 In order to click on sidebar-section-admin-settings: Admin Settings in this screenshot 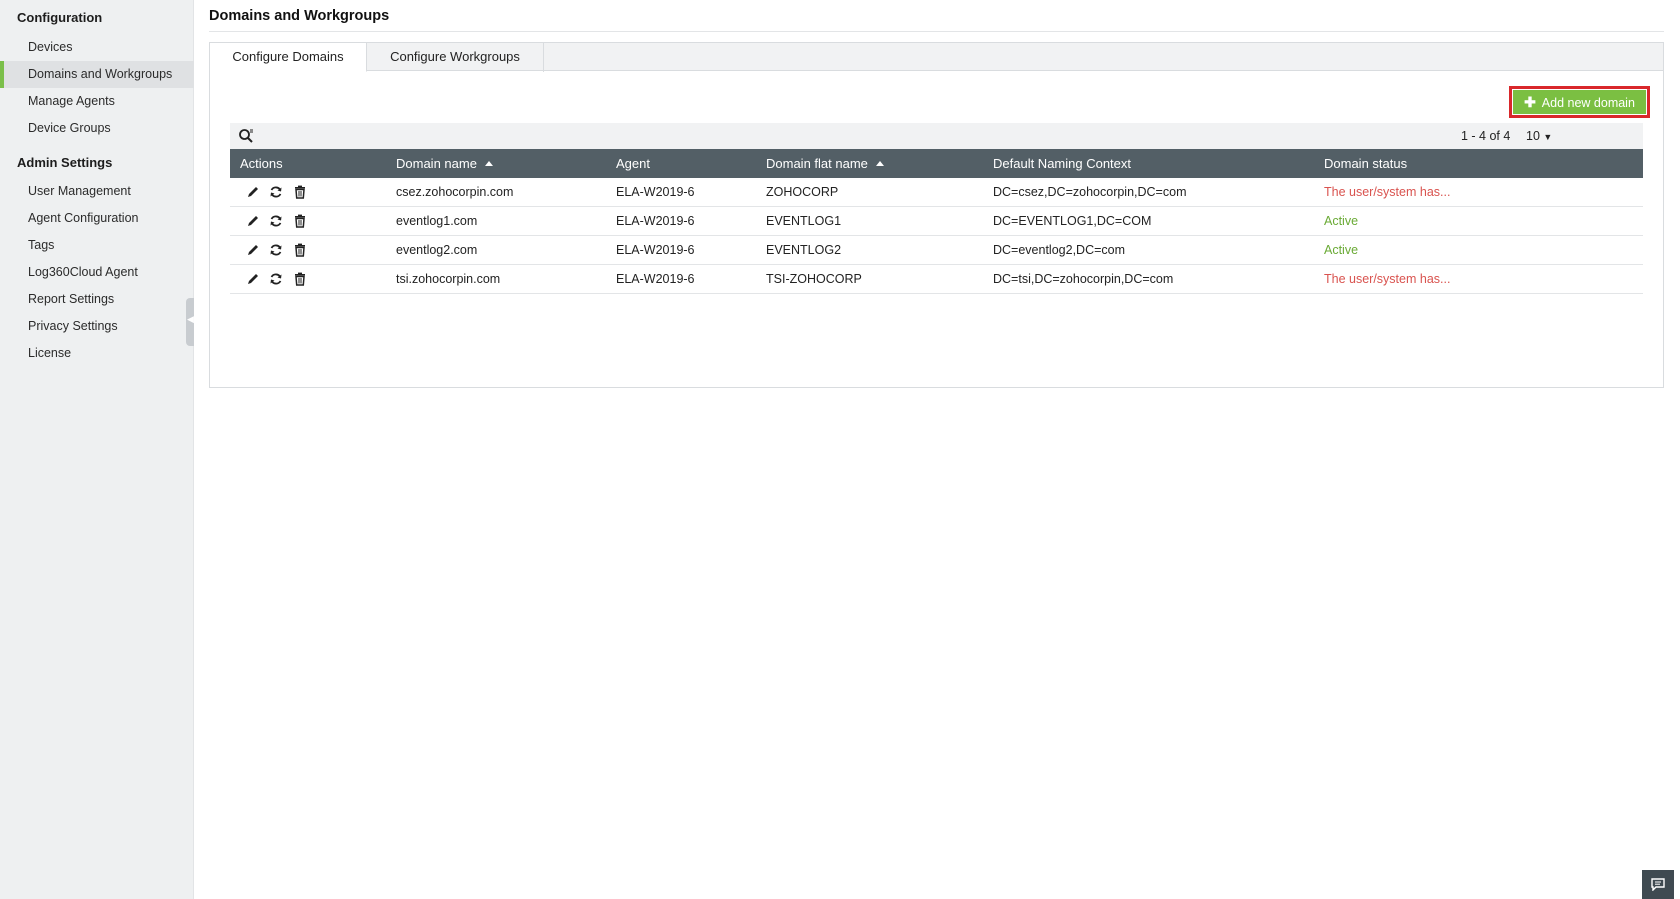, I will do `click(65, 162)`.